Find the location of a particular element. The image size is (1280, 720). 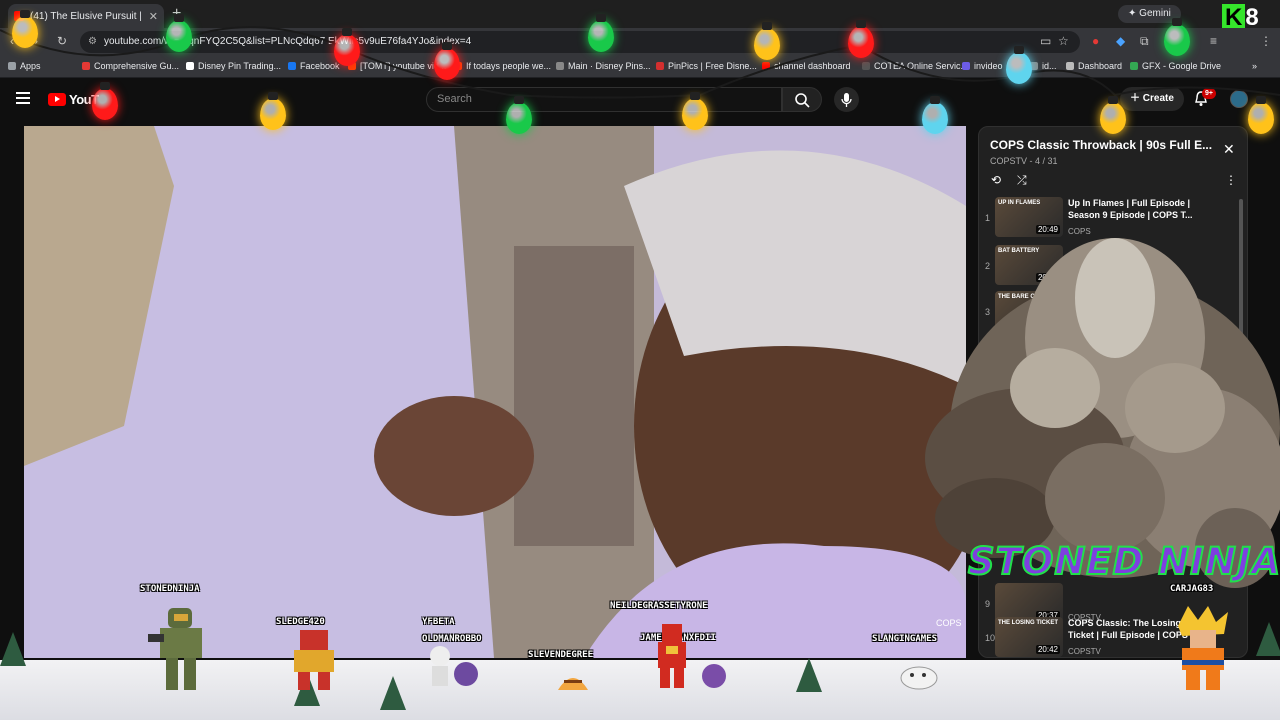

white-cat-sprite is located at coordinates (919, 678).